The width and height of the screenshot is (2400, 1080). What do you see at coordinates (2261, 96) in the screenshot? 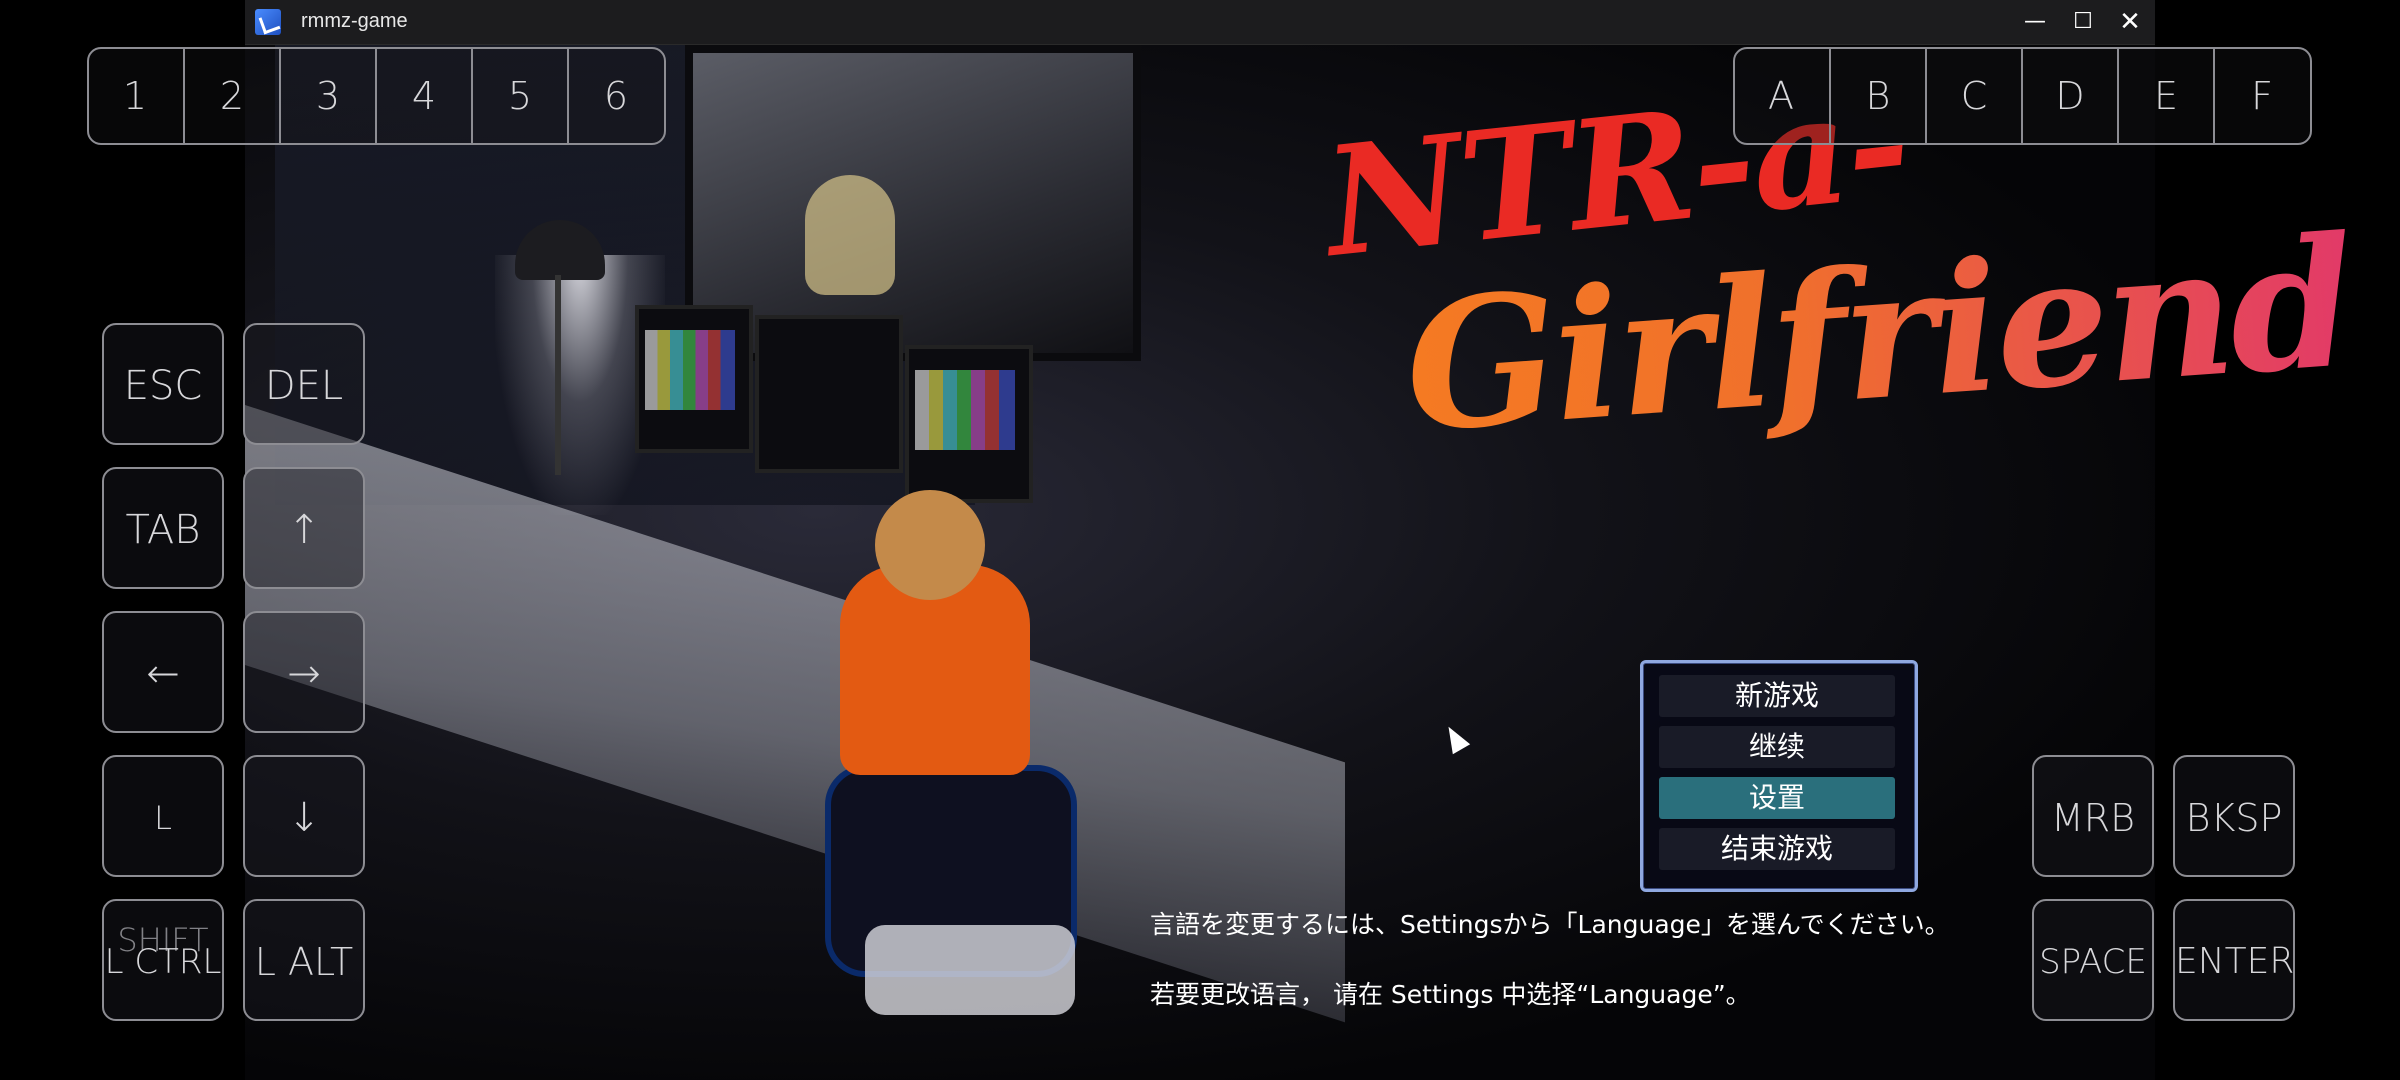
I see `key-f: F` at bounding box center [2261, 96].